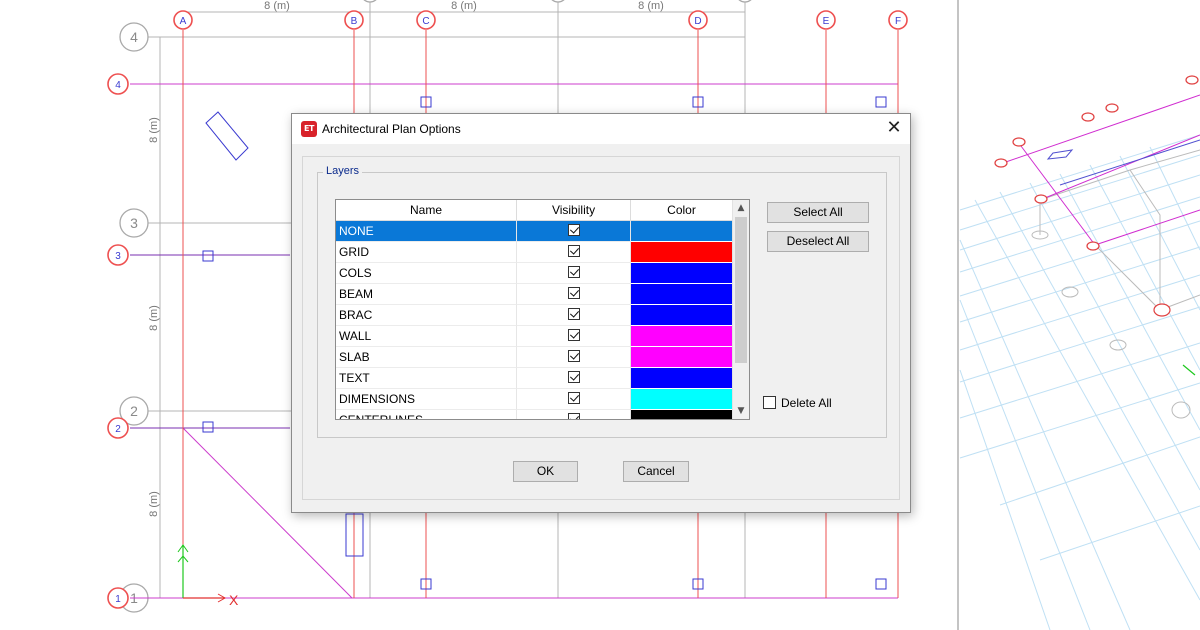 The image size is (1200, 630). I want to click on column-header-color: Color, so click(681, 210).